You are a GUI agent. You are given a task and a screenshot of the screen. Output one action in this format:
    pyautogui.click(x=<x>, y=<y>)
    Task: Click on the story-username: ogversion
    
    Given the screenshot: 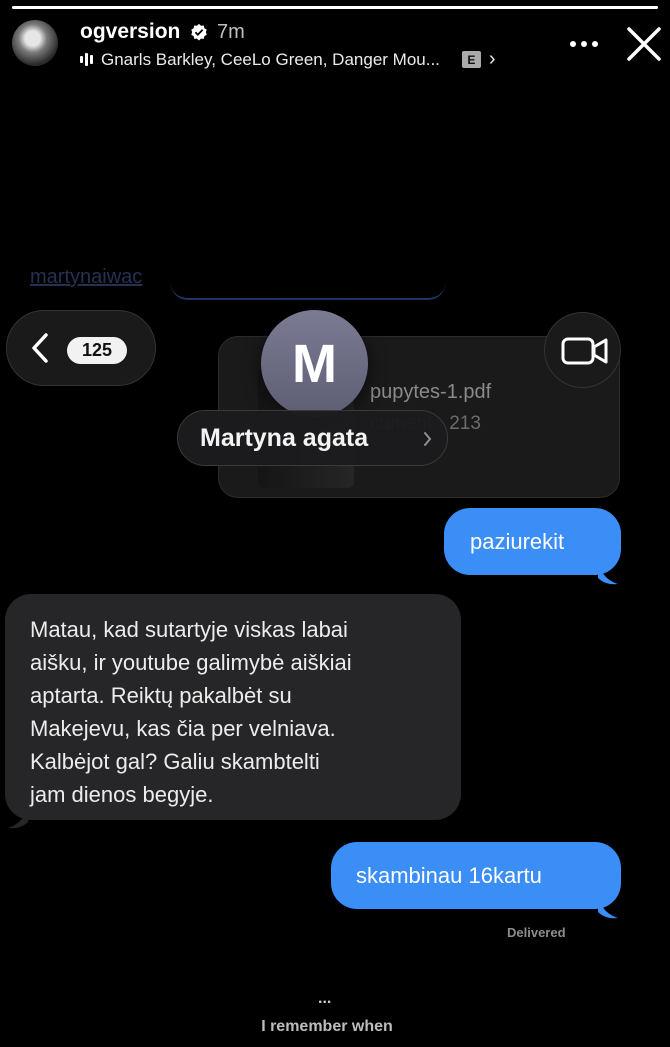 What is the action you would take?
    pyautogui.click(x=130, y=32)
    